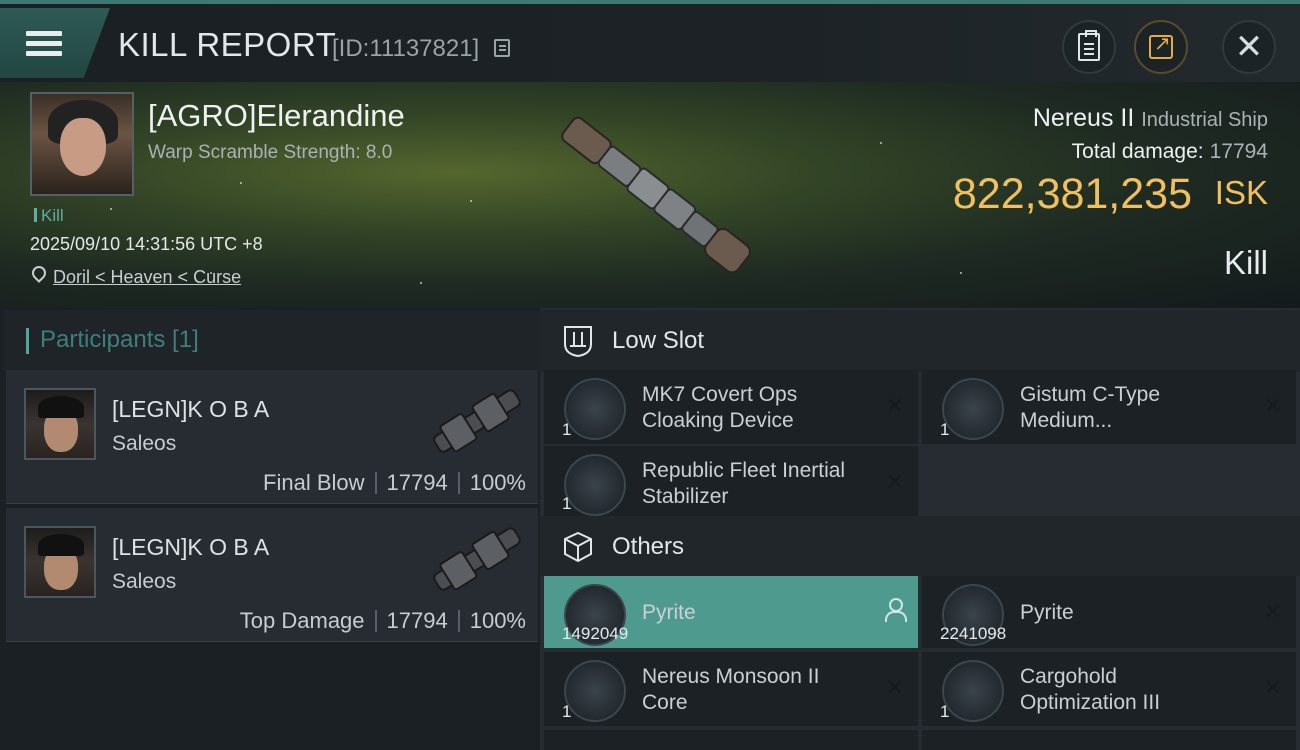 This screenshot has height=750, width=1300. Describe the element at coordinates (1145, 690) in the screenshot. I see `item-name: Cargohold Optimization III` at that location.